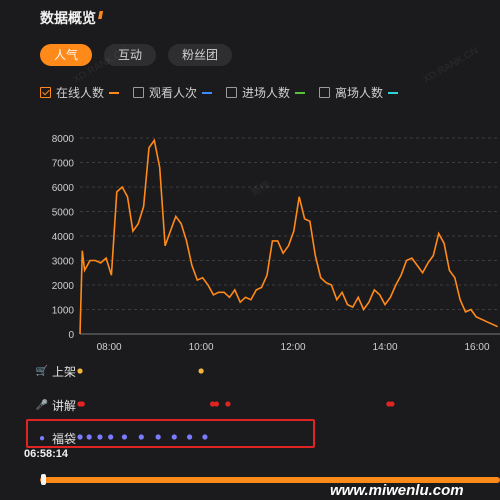 The image size is (500, 500). Describe the element at coordinates (66, 55) in the screenshot. I see `tab-popularity: 人气` at that location.